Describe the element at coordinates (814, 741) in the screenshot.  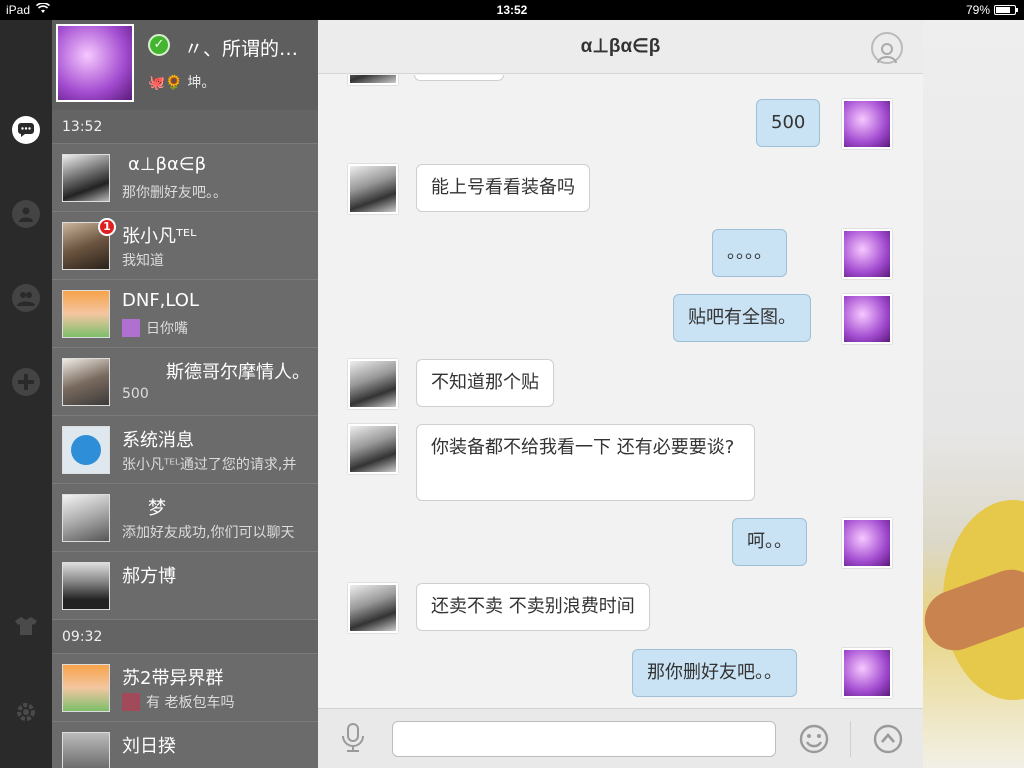
I see `emoji-icon` at that location.